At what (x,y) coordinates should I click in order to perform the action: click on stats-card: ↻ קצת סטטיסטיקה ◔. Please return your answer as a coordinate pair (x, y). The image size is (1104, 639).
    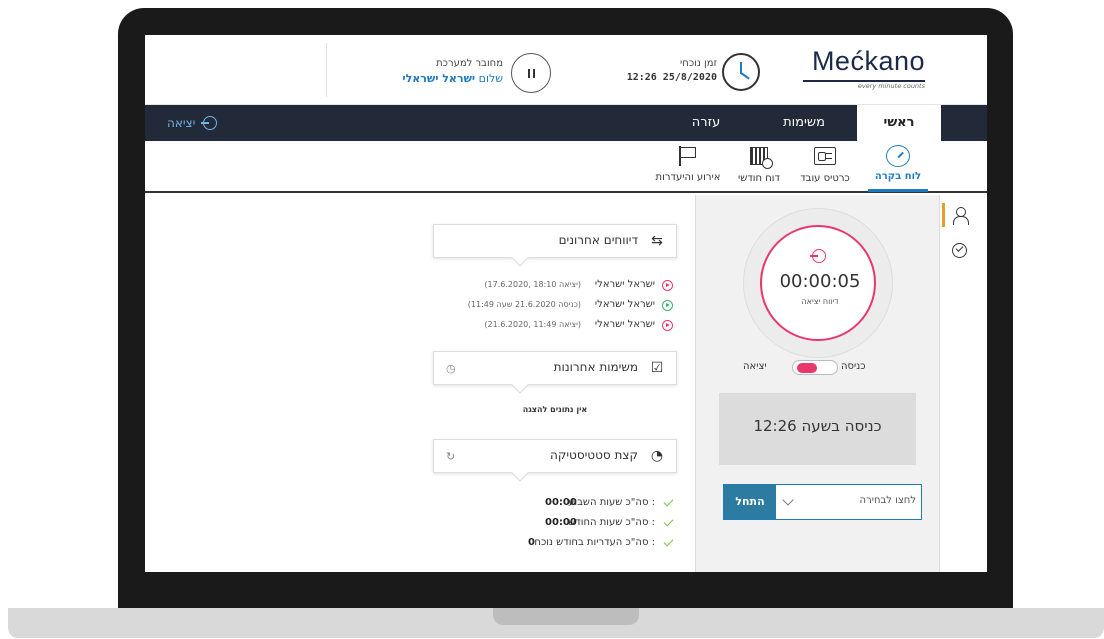
    Looking at the image, I should click on (555, 460).